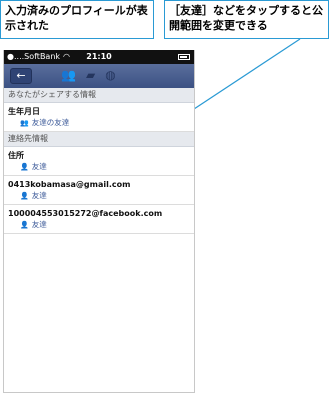 Image resolution: width=329 pixels, height=393 pixels. What do you see at coordinates (99, 95) in the screenshot?
I see `section-header-shared-info: あなたがシェアする情報` at bounding box center [99, 95].